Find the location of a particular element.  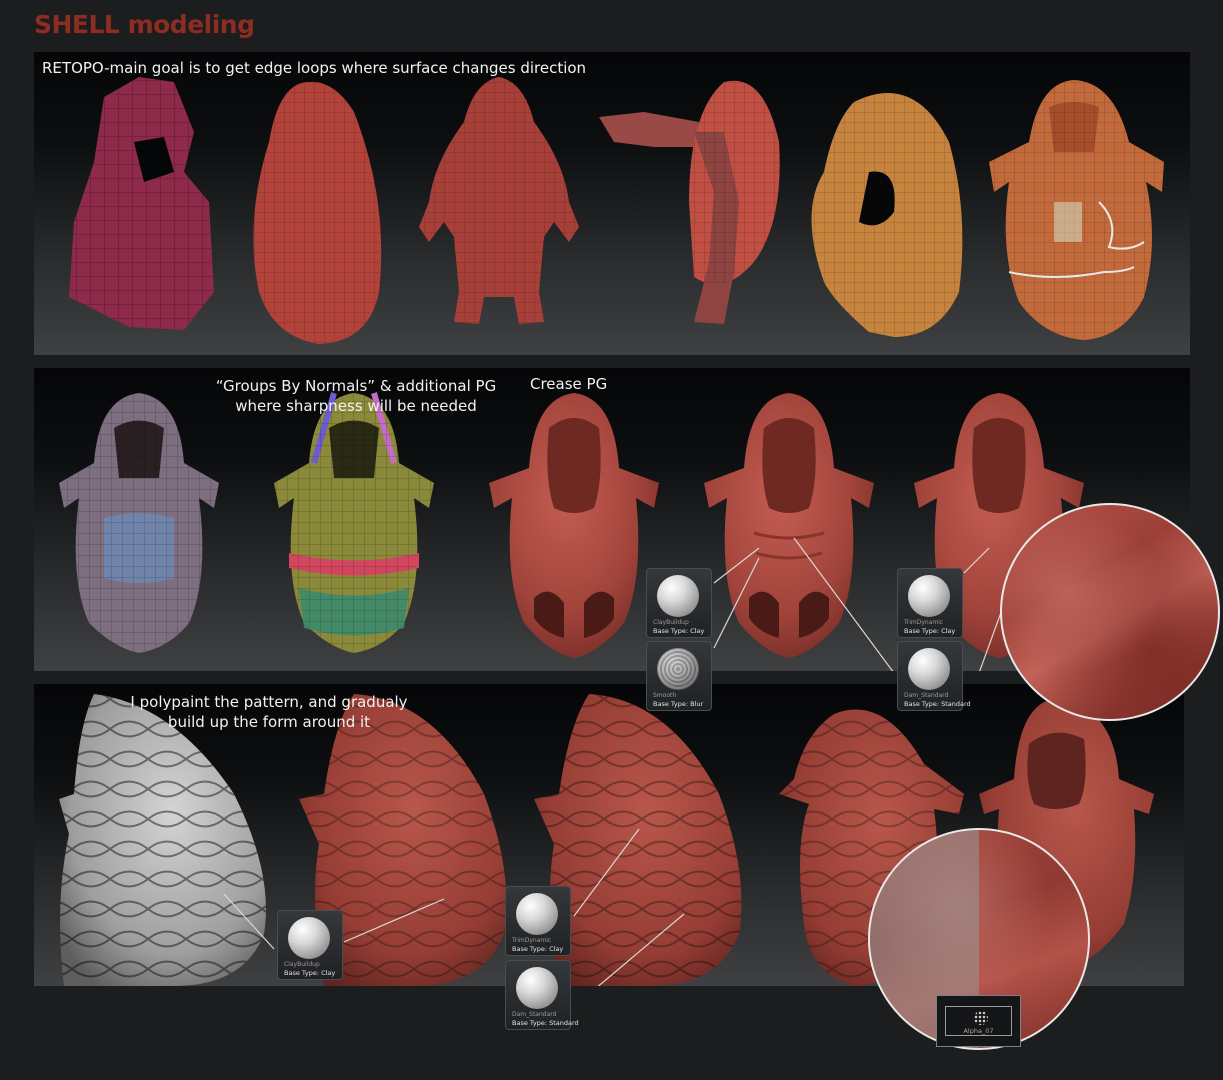

detail-zoom-crease is located at coordinates (1110, 612).